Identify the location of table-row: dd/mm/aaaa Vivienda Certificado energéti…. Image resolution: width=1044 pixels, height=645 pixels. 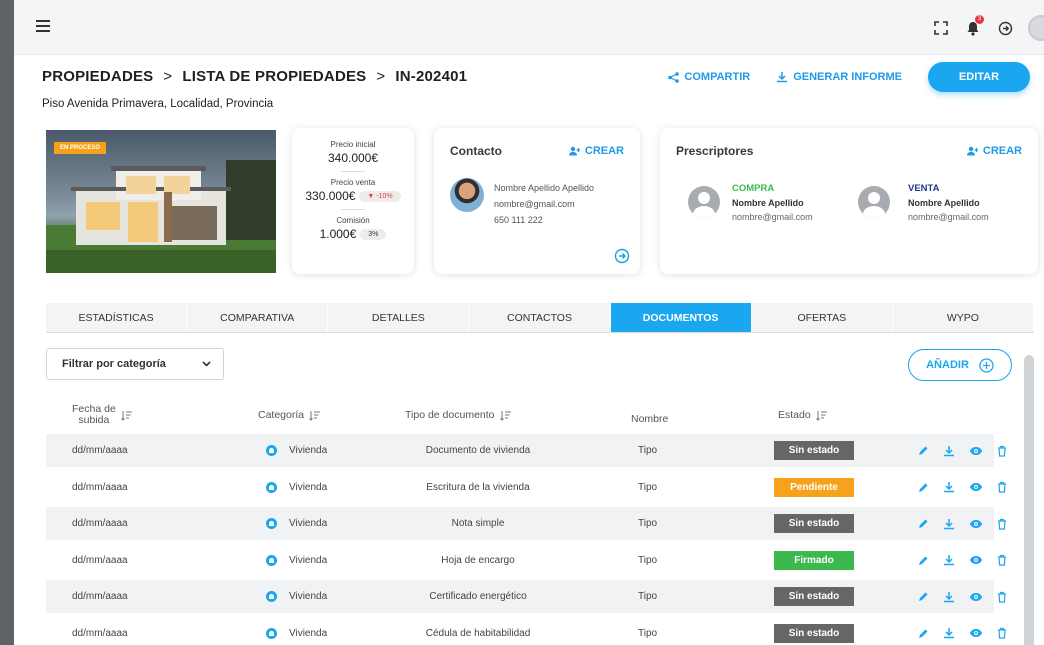
(526, 596).